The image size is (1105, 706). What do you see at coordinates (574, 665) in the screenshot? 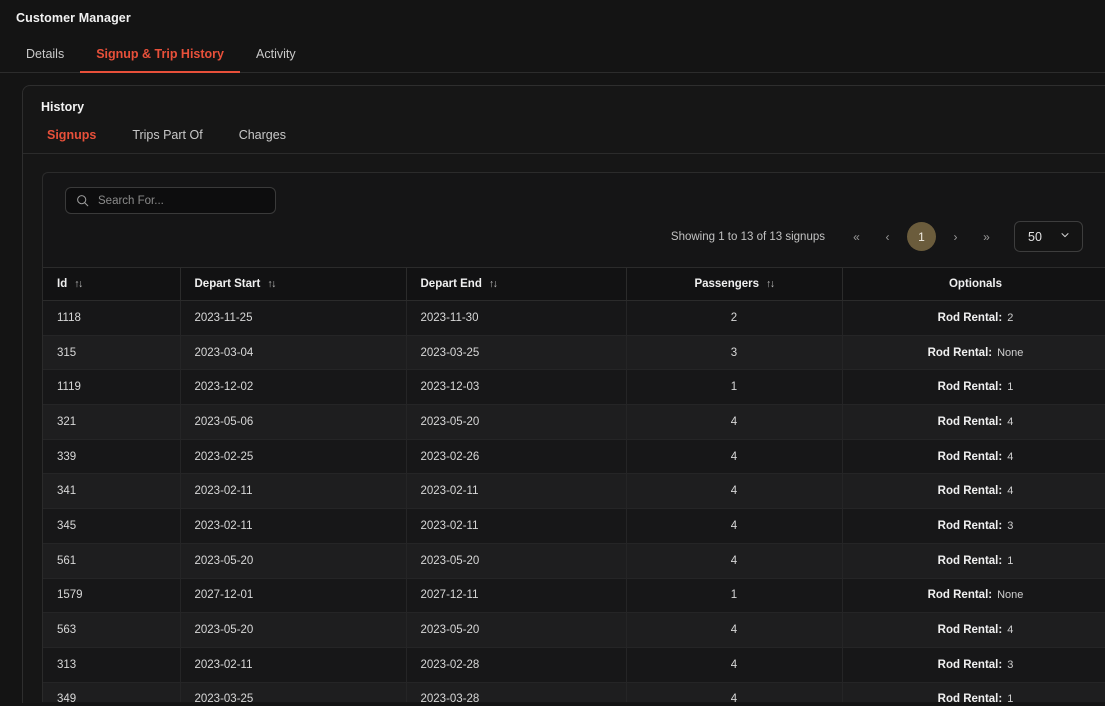
I see `table-row: 313 2023-02-11 2023-02-28 4 Rod Rental: 3` at bounding box center [574, 665].